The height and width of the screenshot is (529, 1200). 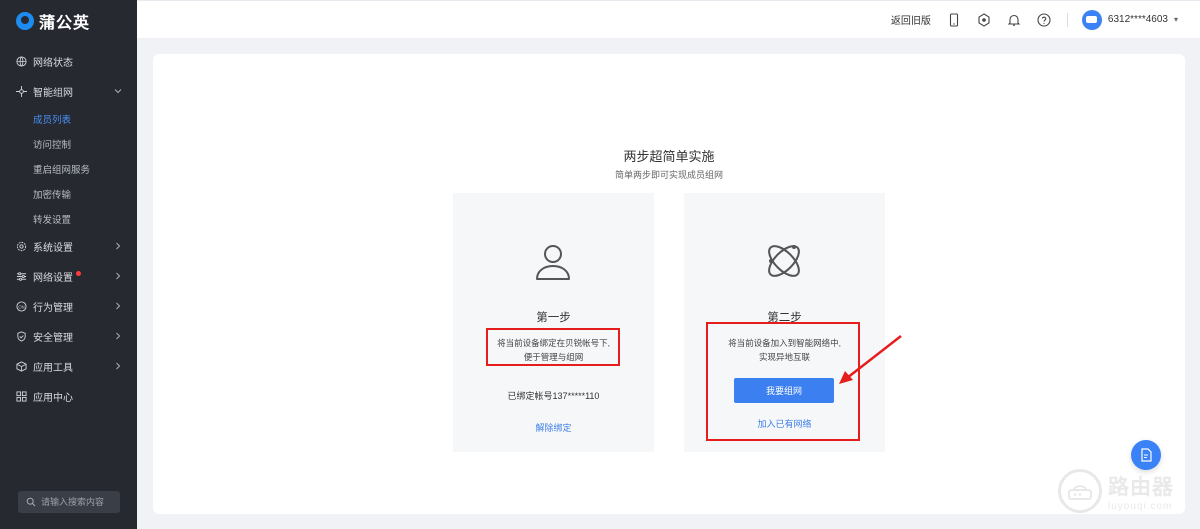 I want to click on step1-title: 第一步, so click(x=553, y=318).